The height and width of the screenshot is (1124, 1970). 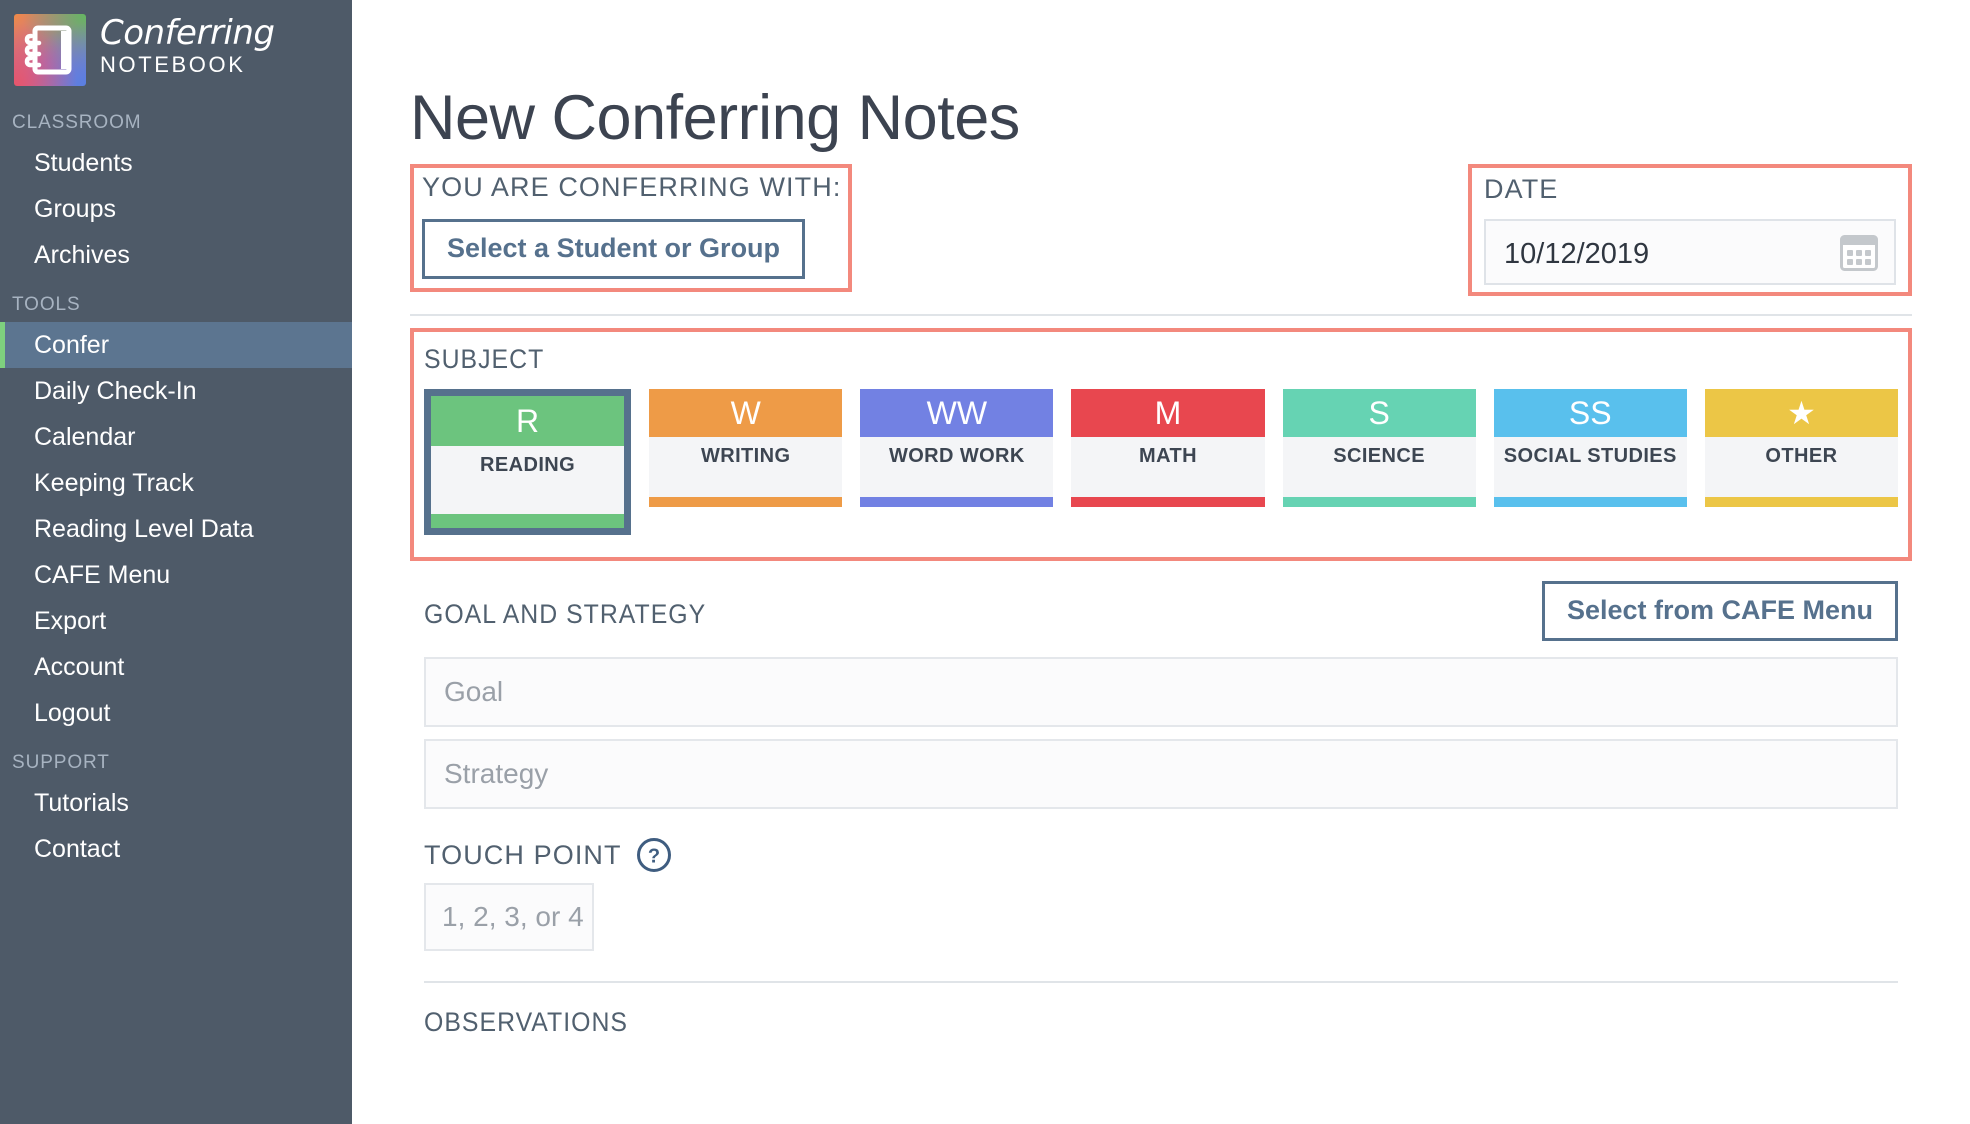 I want to click on section-divider-top, so click(x=1161, y=315).